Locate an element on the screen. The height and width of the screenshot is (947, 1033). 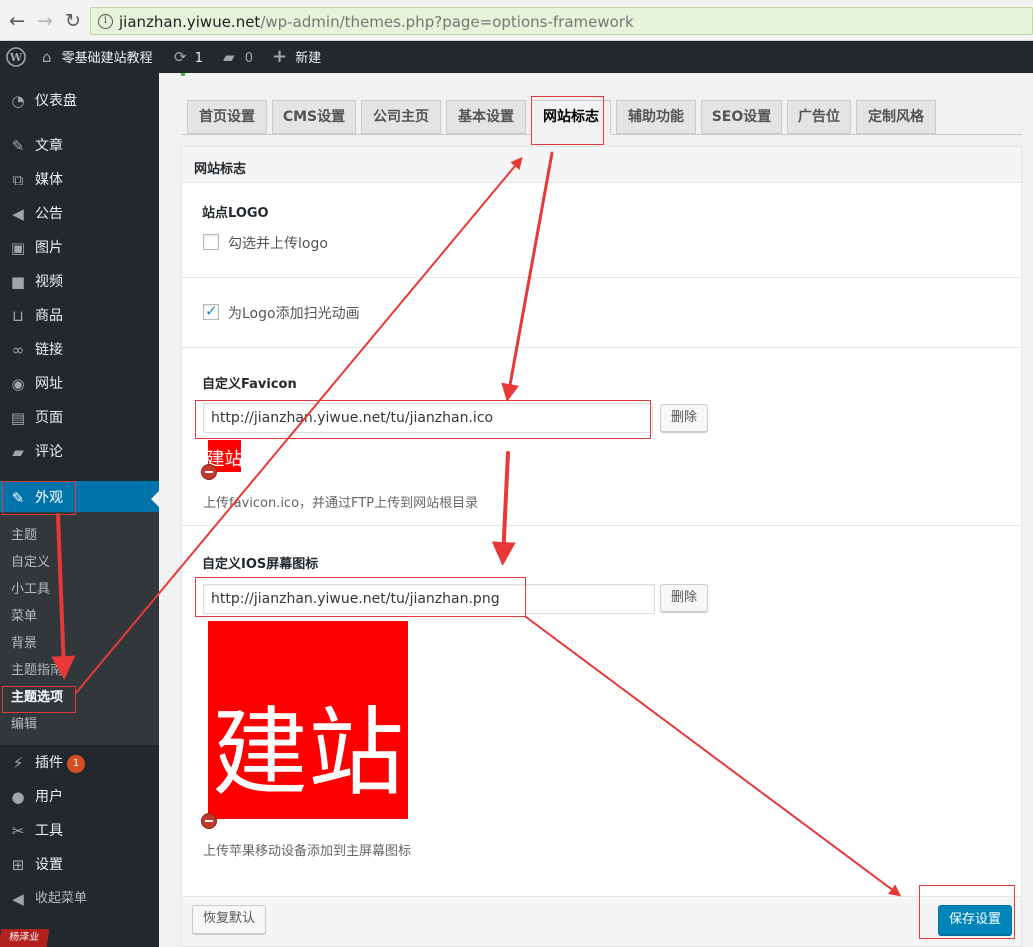
svg-text: W is located at coordinates (16, 57).